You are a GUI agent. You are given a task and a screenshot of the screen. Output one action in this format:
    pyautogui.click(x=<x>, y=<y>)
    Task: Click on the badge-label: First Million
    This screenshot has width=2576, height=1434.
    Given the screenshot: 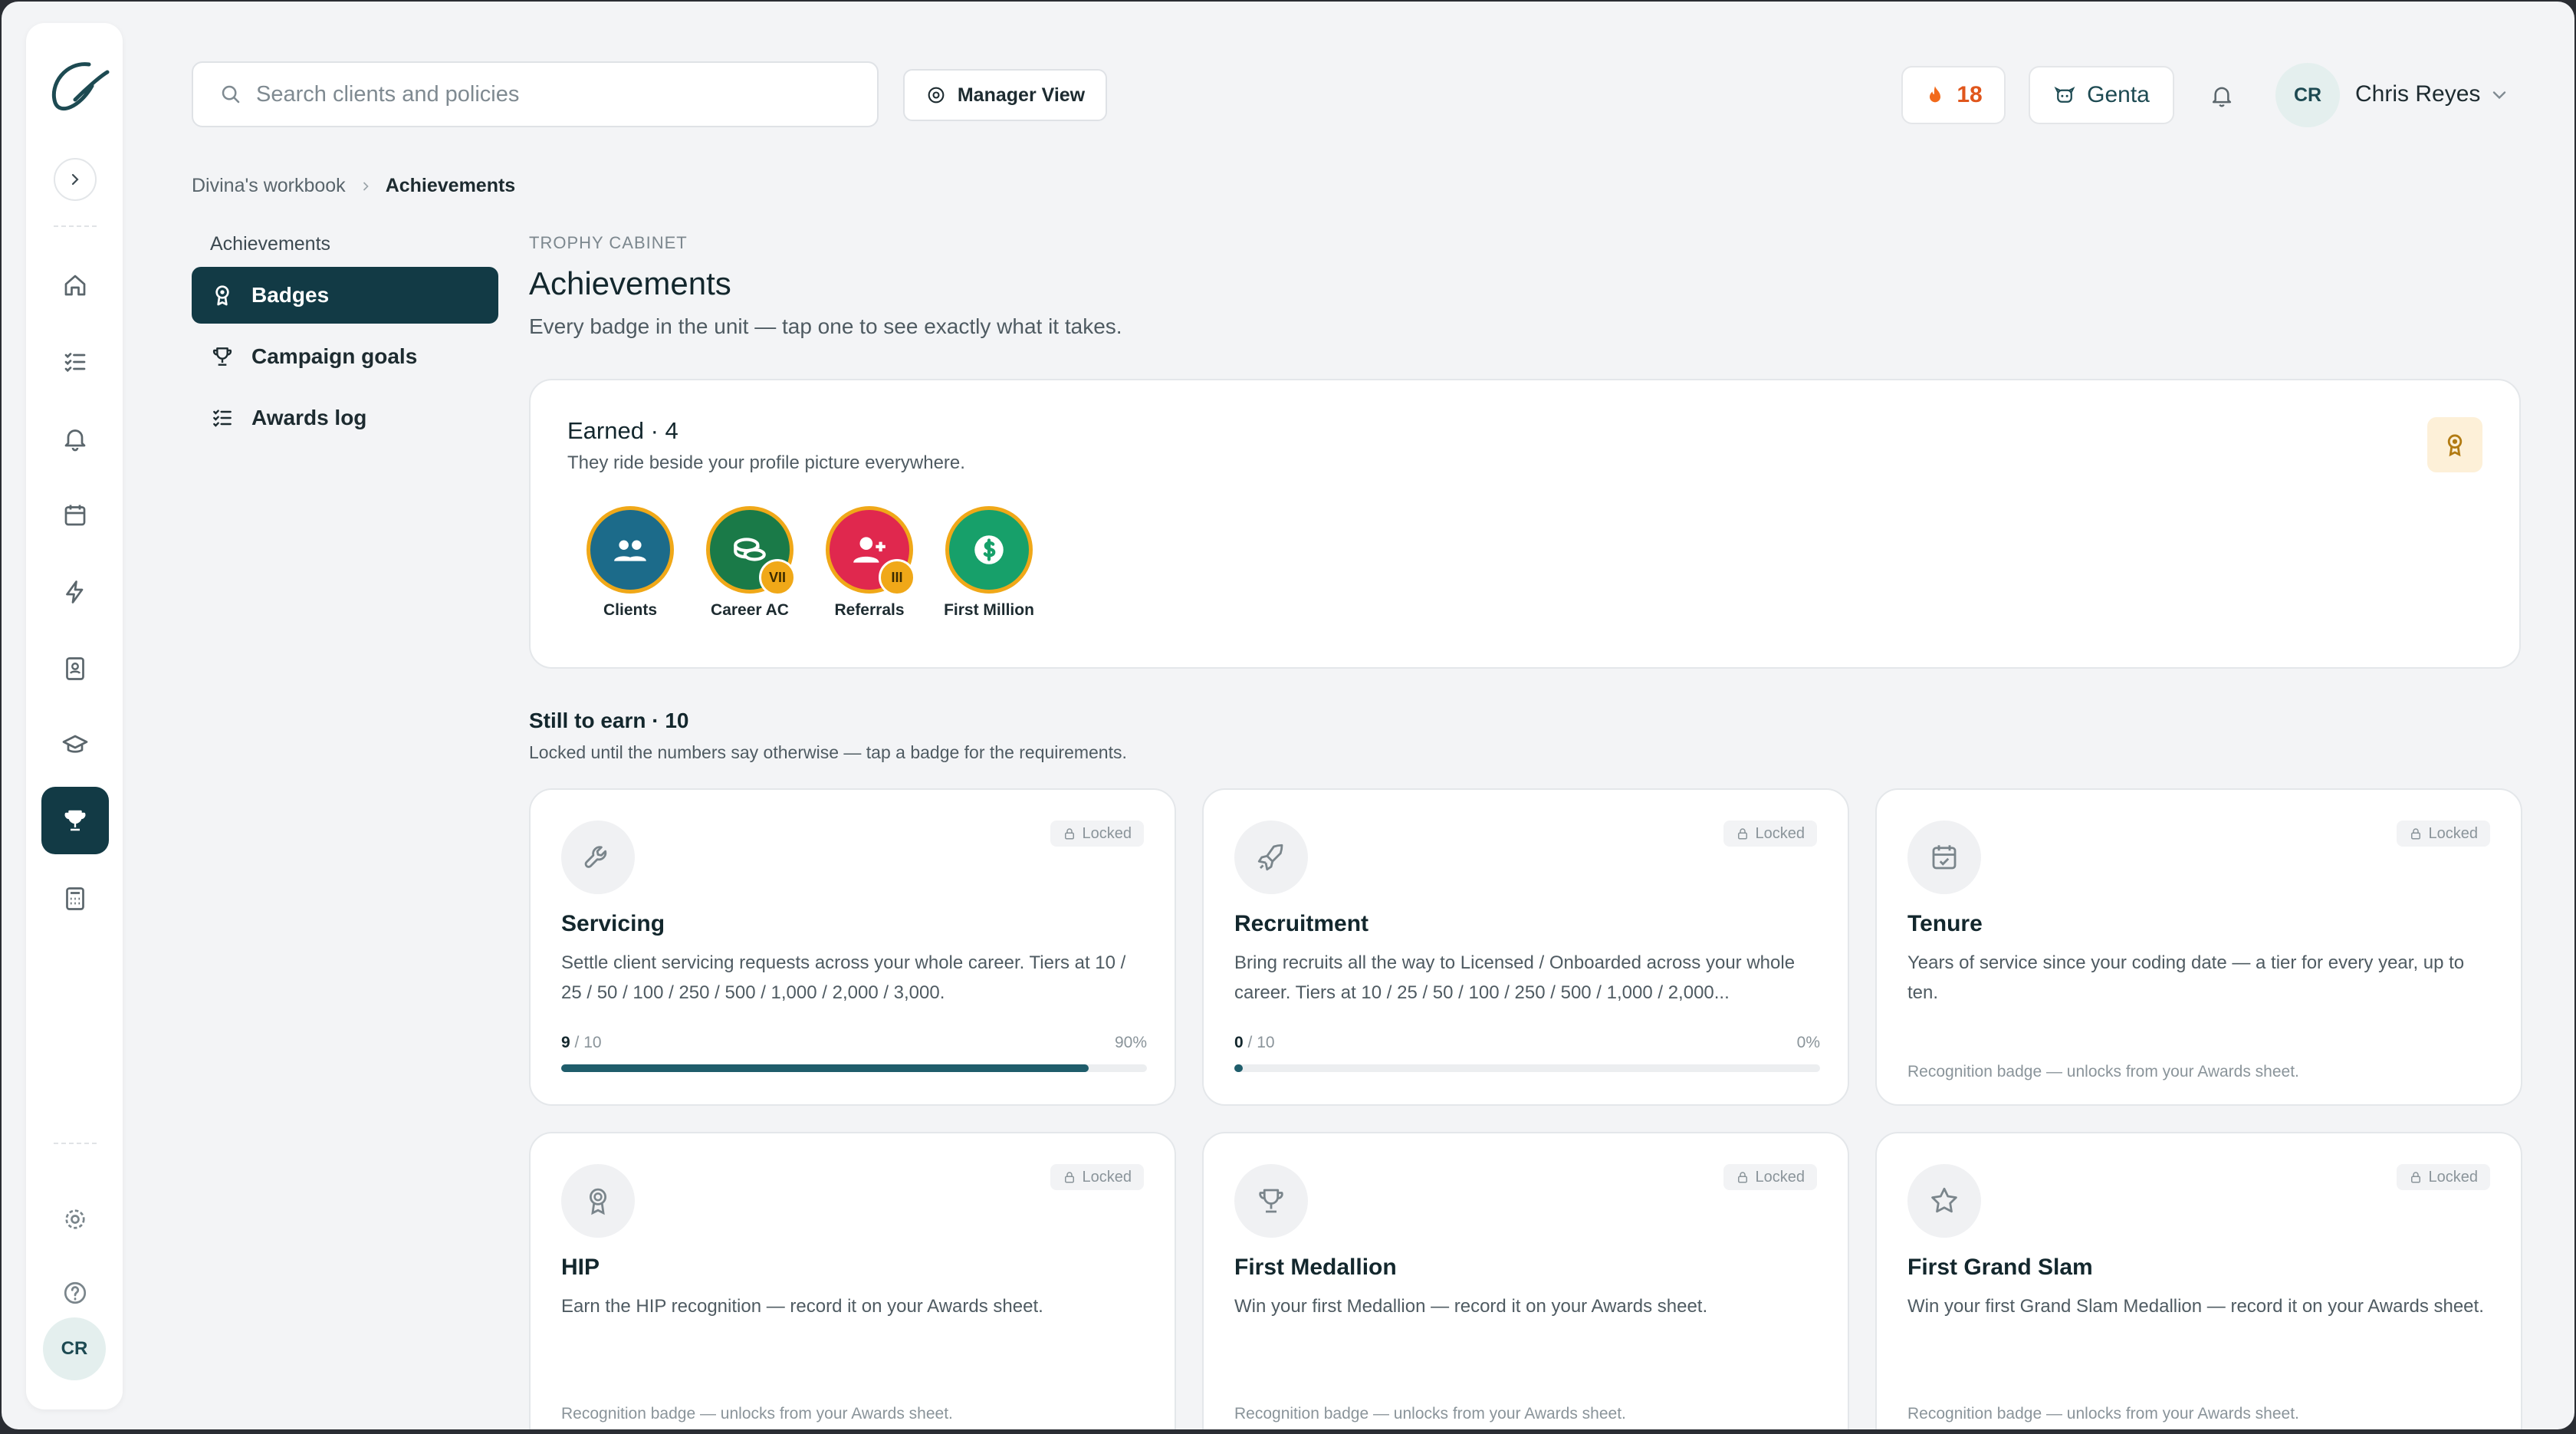 What is the action you would take?
    pyautogui.click(x=989, y=610)
    